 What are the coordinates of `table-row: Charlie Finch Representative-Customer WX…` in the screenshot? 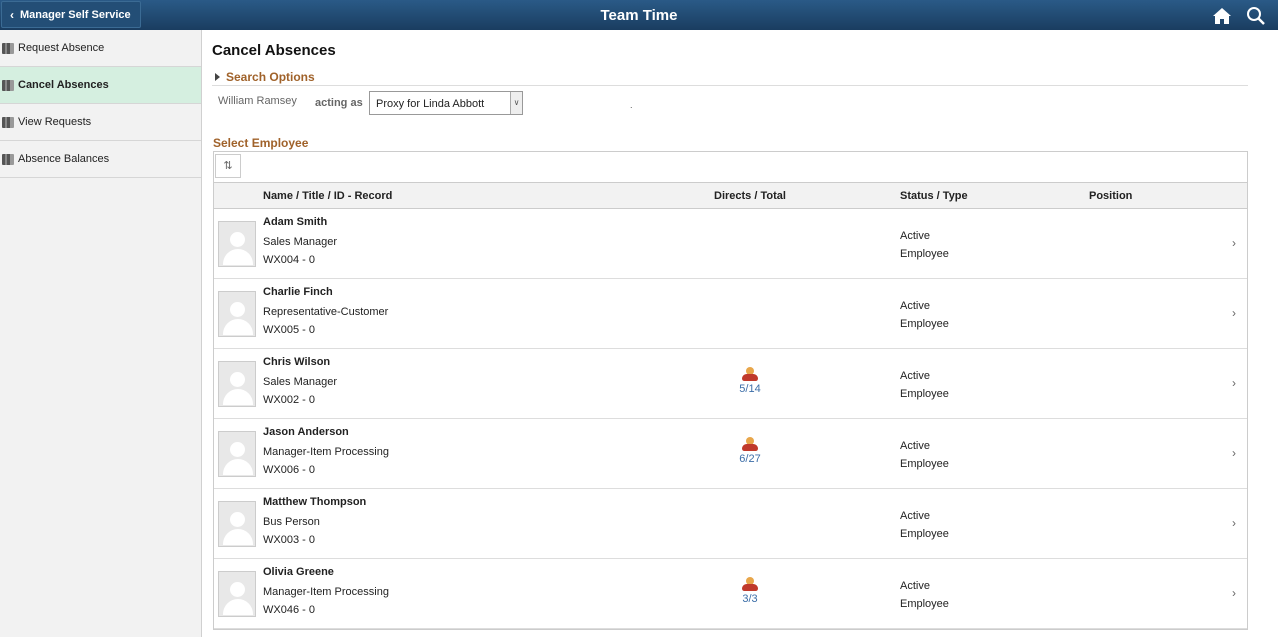 It's located at (730, 314).